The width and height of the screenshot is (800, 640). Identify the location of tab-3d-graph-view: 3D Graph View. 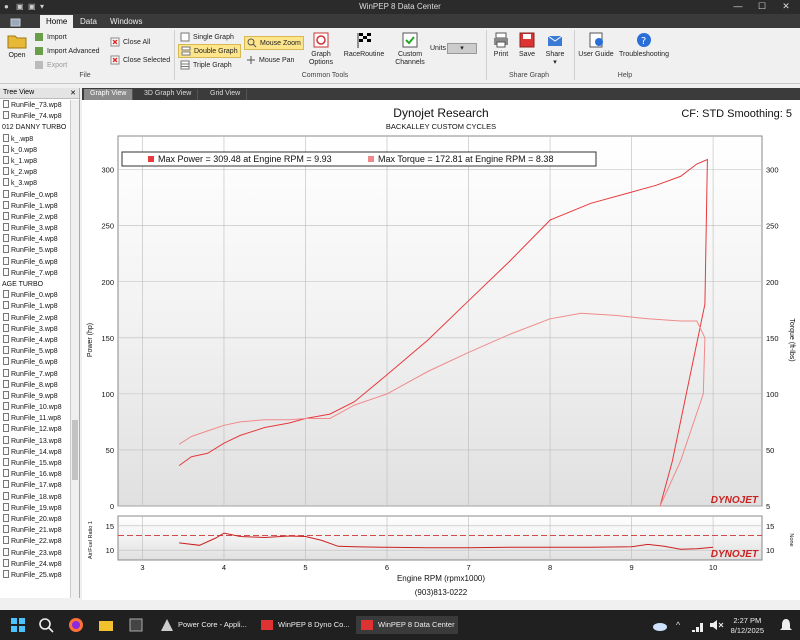
(168, 94).